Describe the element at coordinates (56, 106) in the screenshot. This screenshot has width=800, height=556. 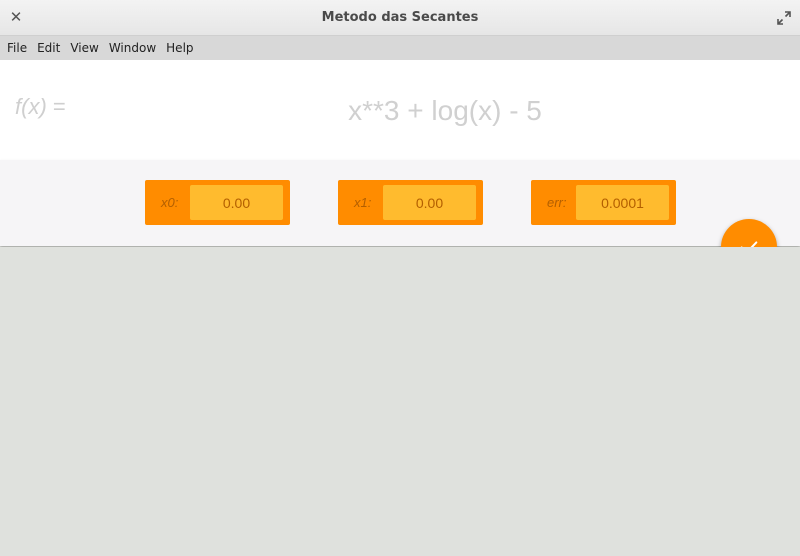
I see `function-equals: =` at that location.